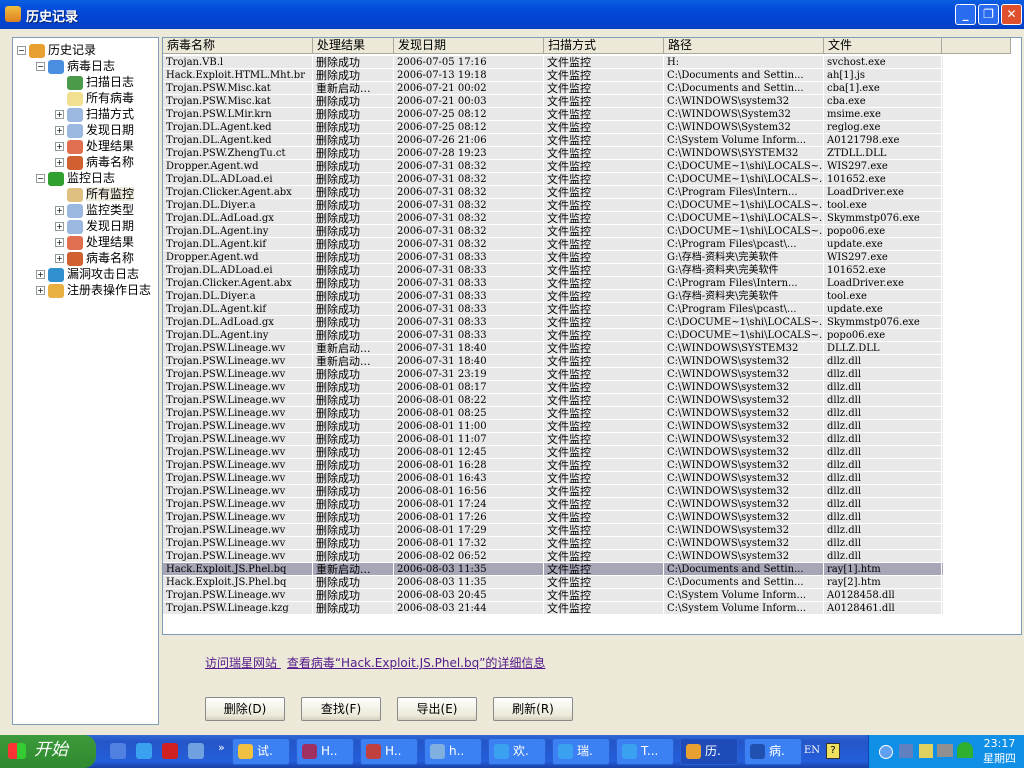 The width and height of the screenshot is (1024, 768). I want to click on tree-item: 扫描日志, so click(94, 82).